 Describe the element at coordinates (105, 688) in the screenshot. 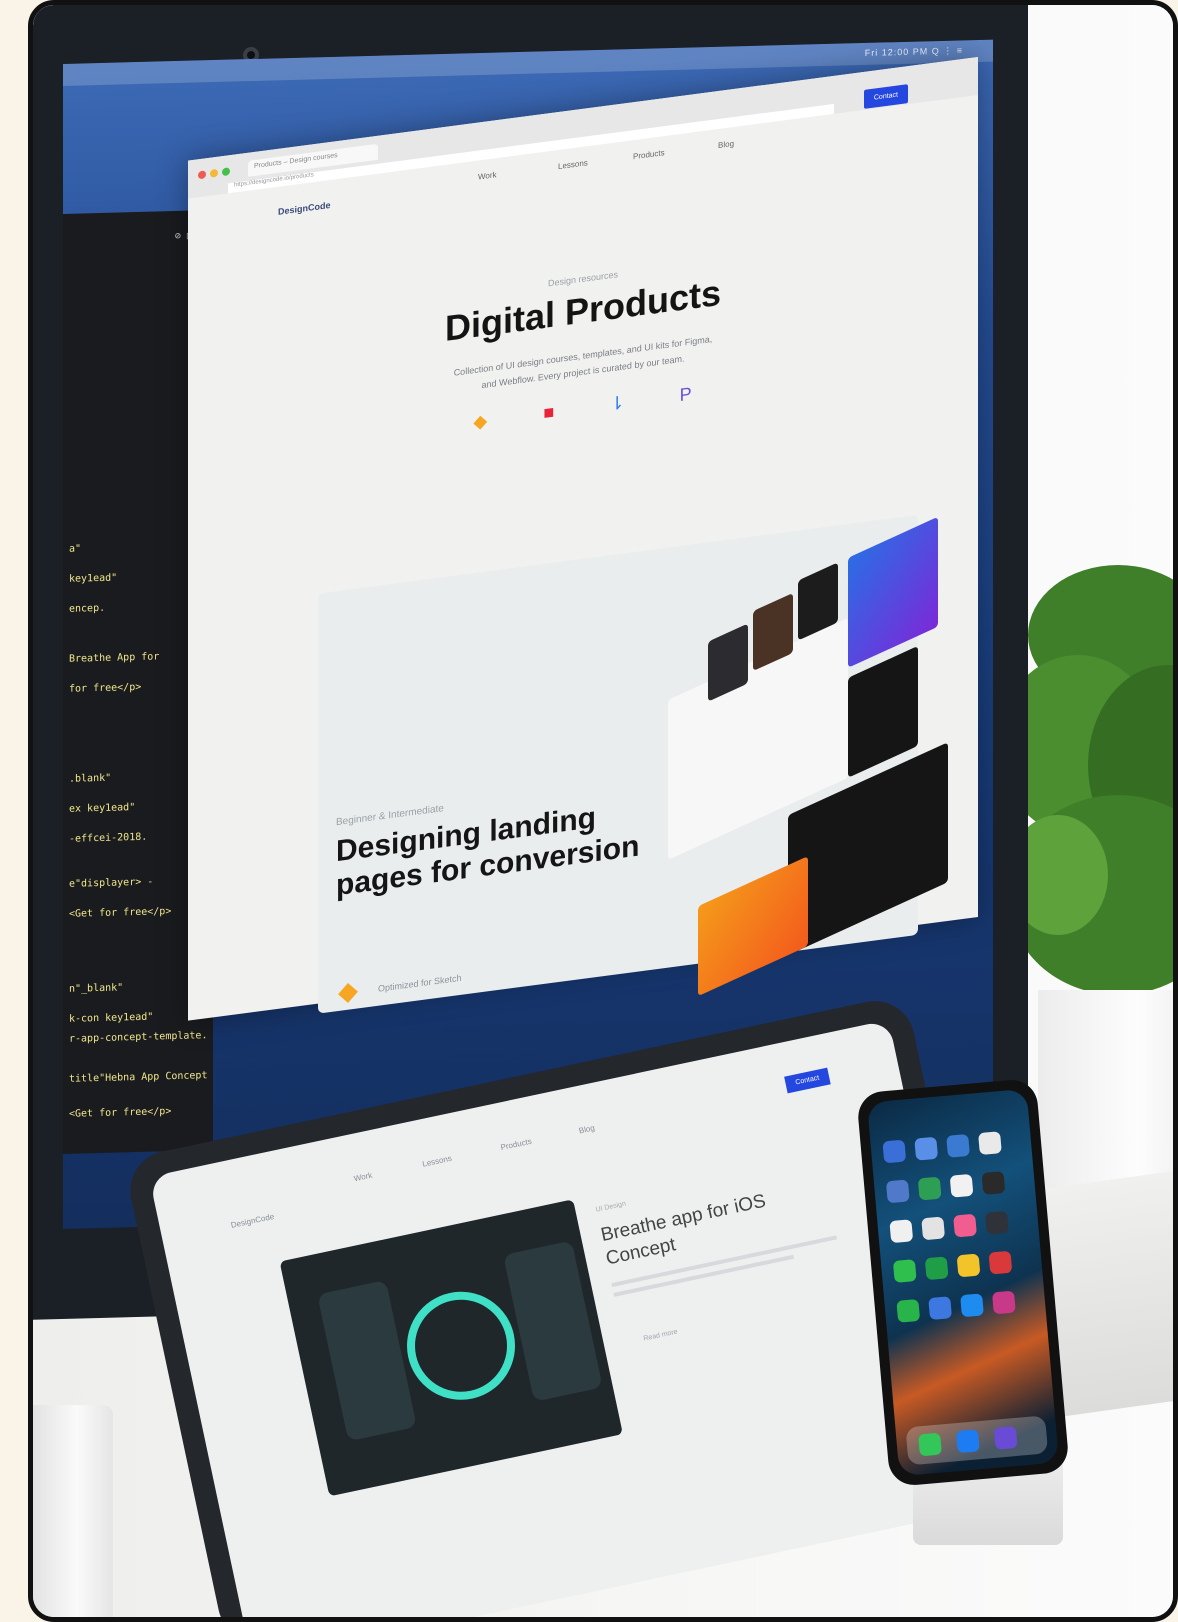

I see `code-line: for free</p>` at that location.